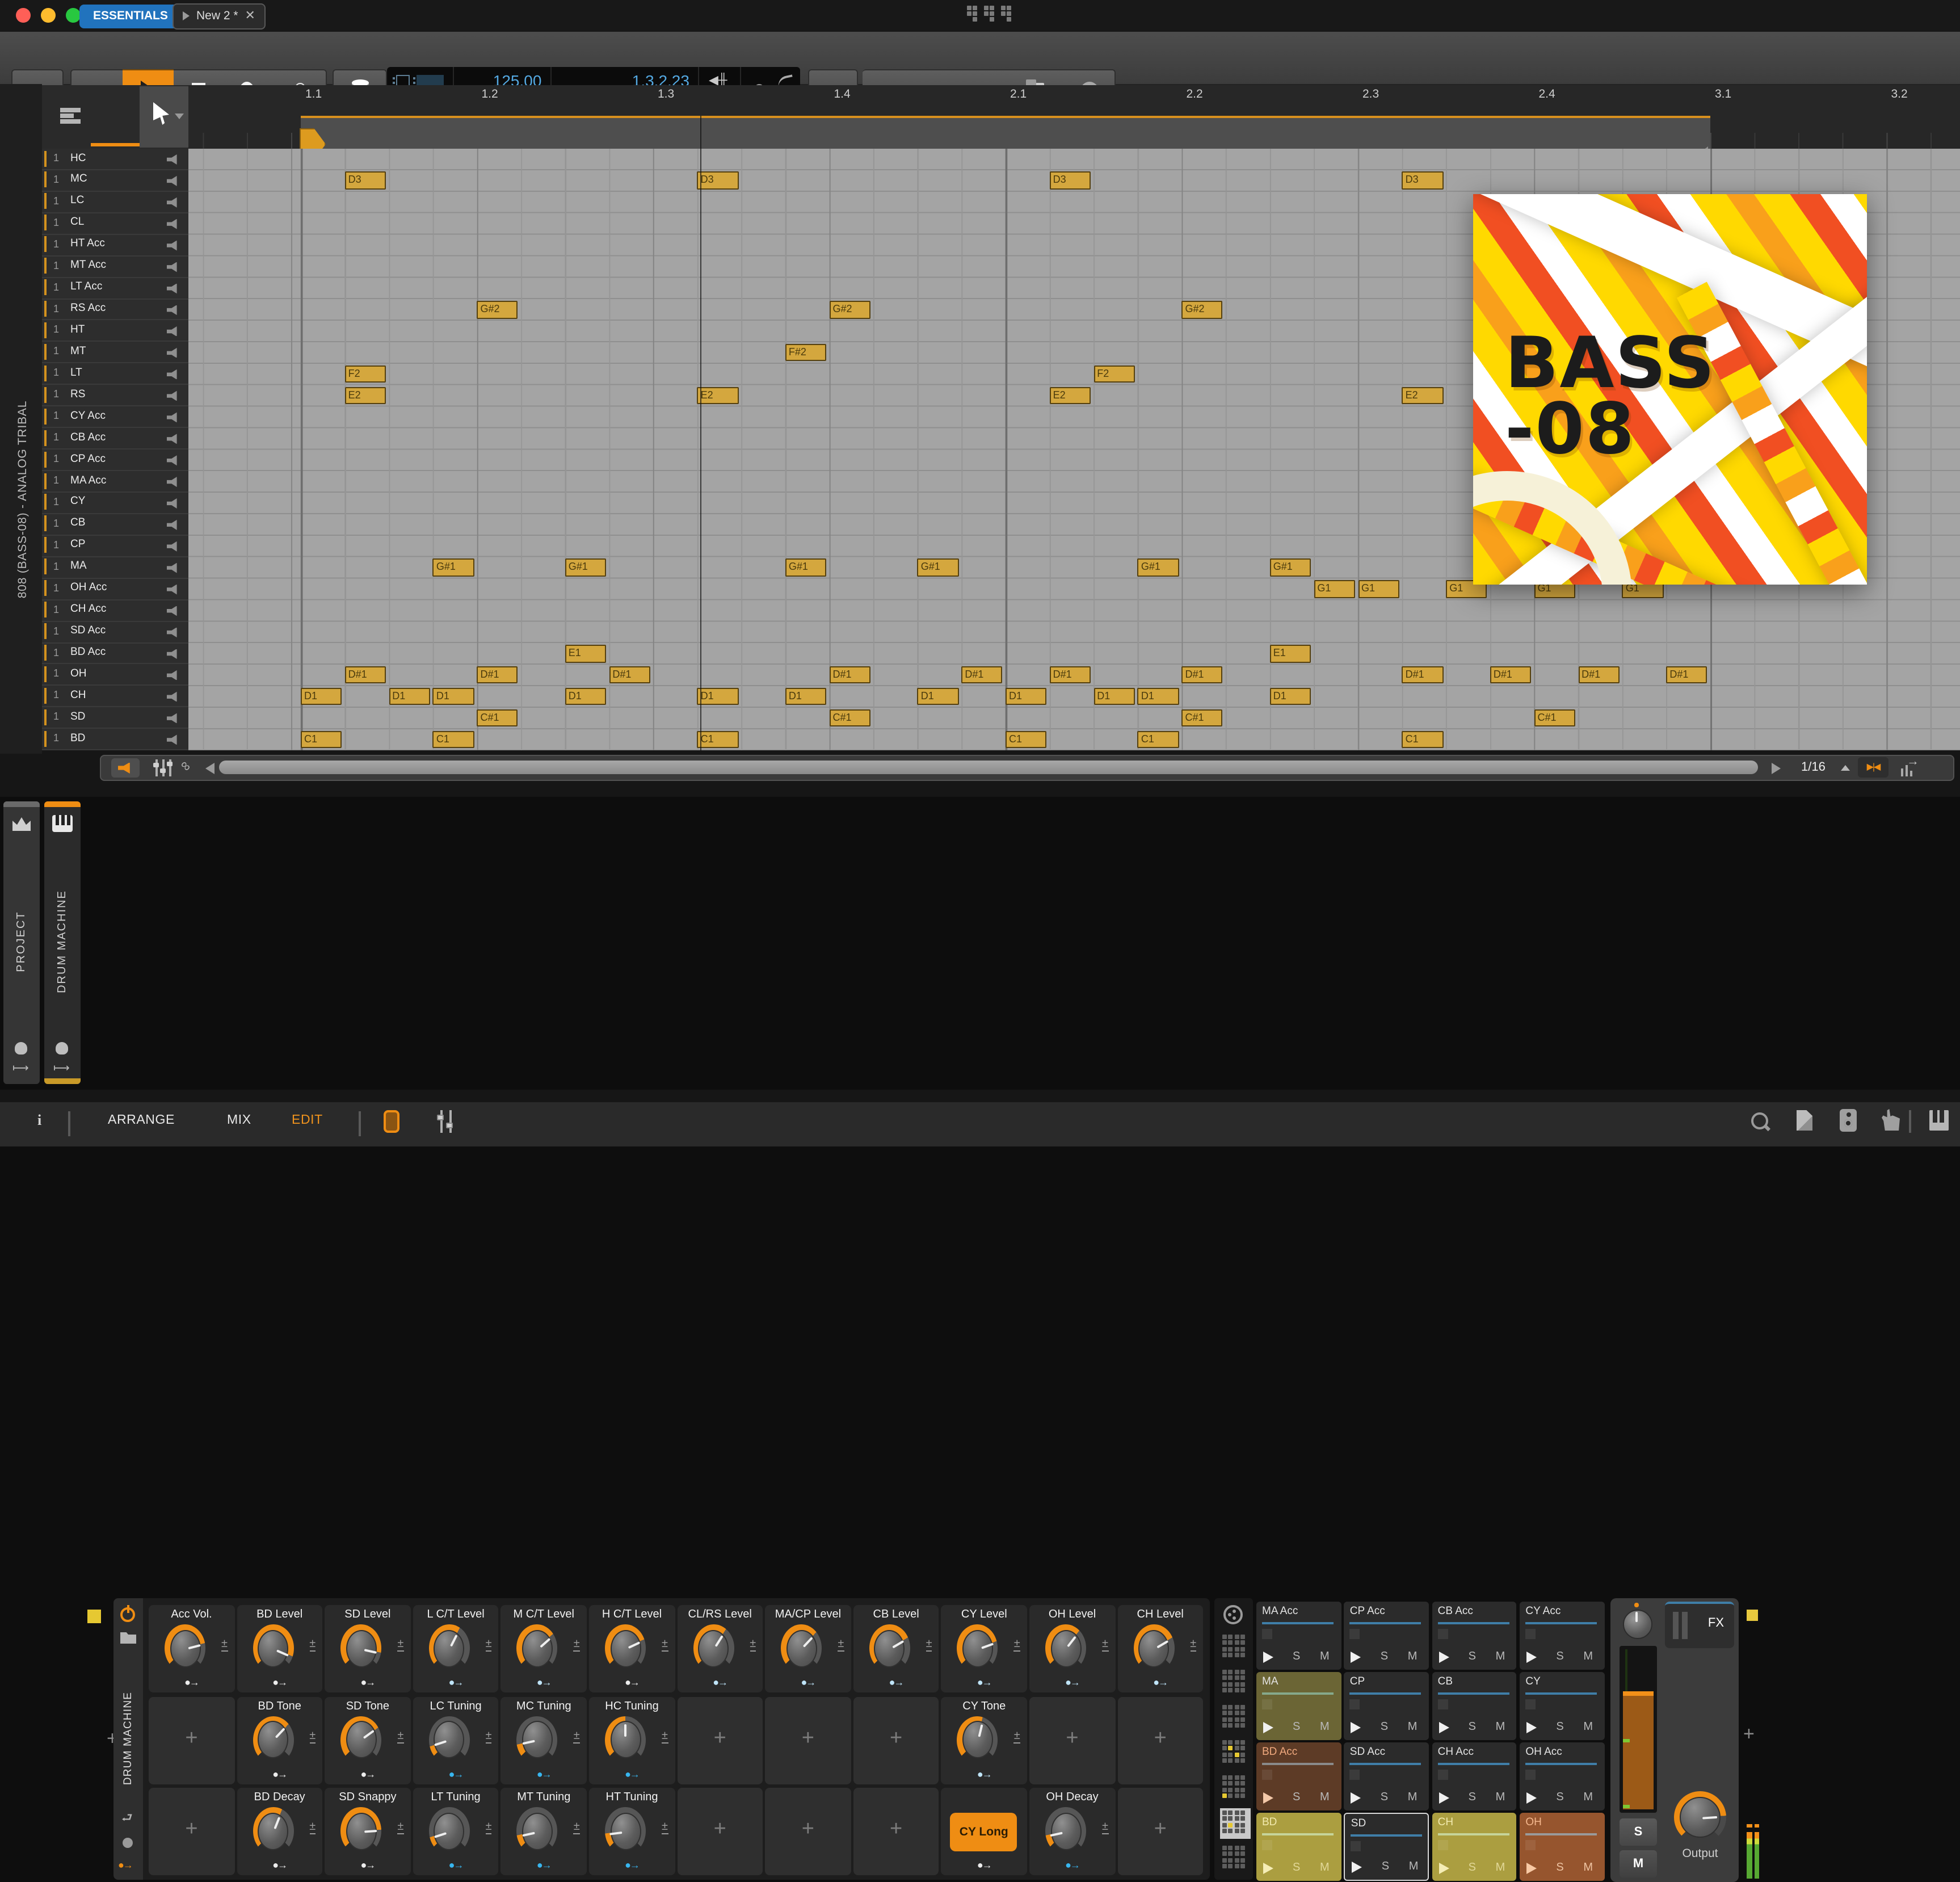 Image resolution: width=1960 pixels, height=1882 pixels. What do you see at coordinates (115, 675) in the screenshot?
I see `track-row: 1 OH` at bounding box center [115, 675].